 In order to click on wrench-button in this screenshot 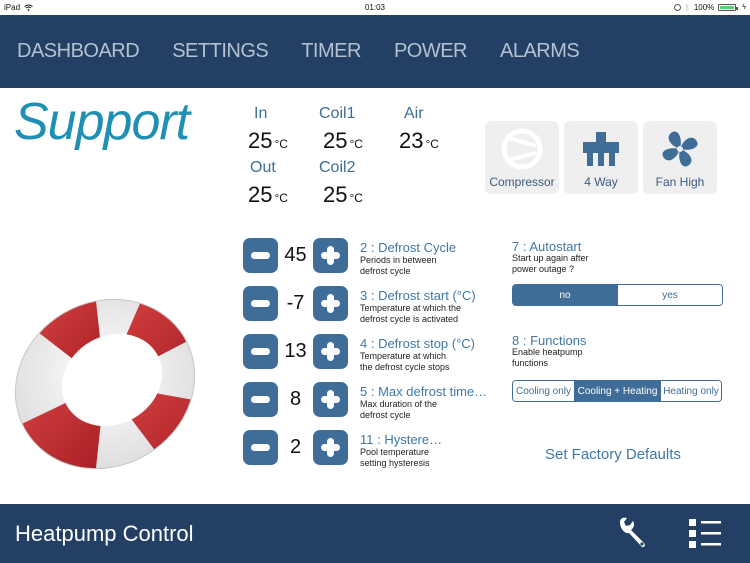, I will do `click(633, 535)`.